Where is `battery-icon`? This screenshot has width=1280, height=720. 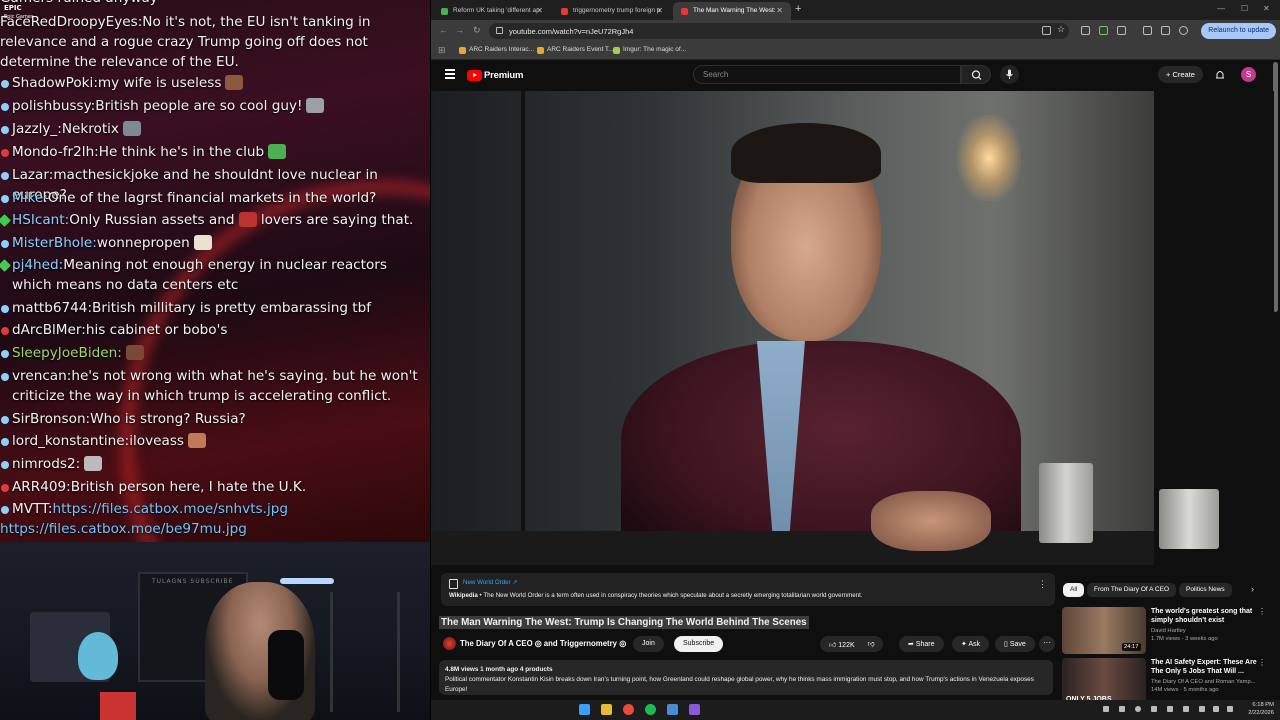 battery-icon is located at coordinates (1230, 709).